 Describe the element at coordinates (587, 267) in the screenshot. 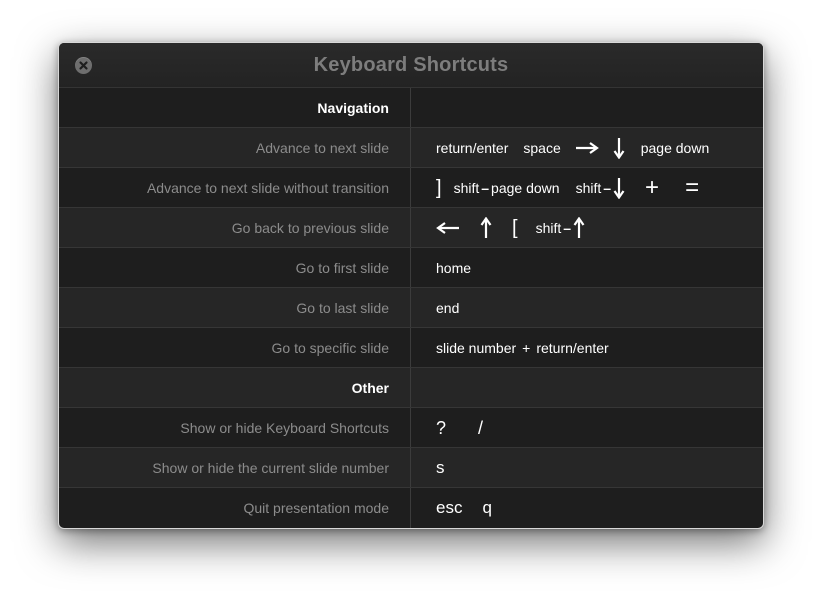

I see `keys-cell: home` at that location.